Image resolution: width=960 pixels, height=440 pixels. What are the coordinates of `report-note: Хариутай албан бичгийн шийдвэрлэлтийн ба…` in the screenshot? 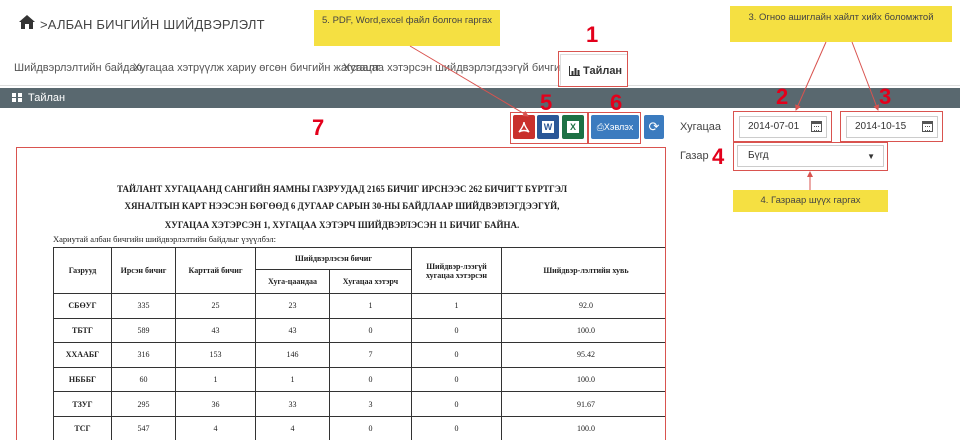 It's located at (165, 239).